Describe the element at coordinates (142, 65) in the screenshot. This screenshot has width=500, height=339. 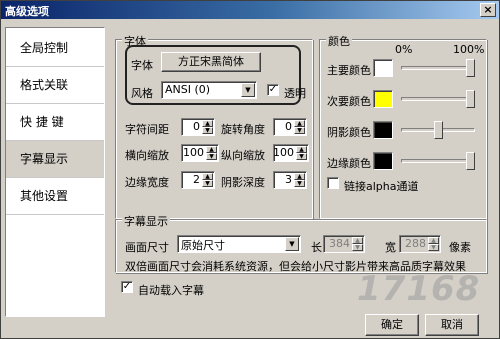
I see `font-label: 字体` at that location.